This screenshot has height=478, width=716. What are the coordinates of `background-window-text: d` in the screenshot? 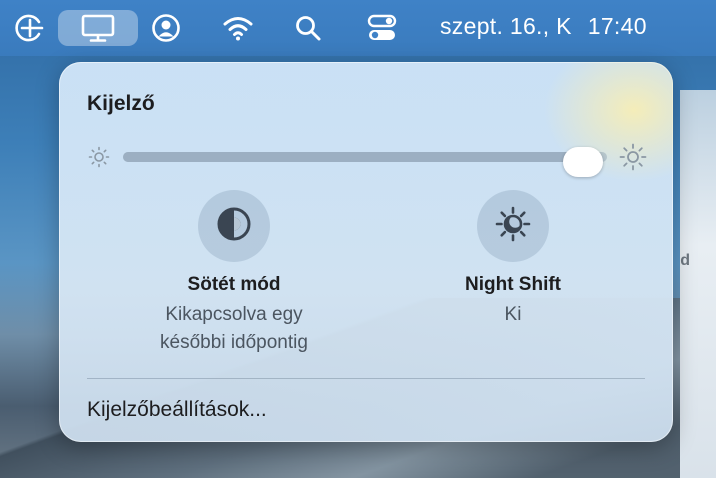 It's located at (685, 260).